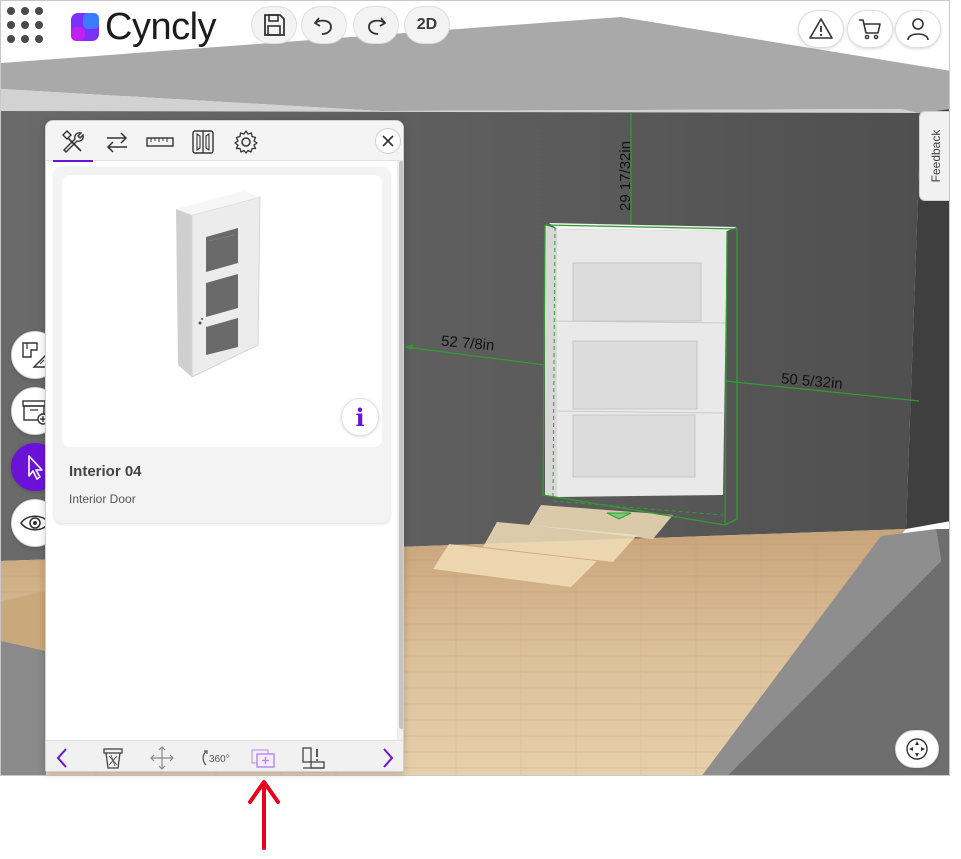 This screenshot has height=859, width=961. I want to click on warning-icon, so click(821, 28).